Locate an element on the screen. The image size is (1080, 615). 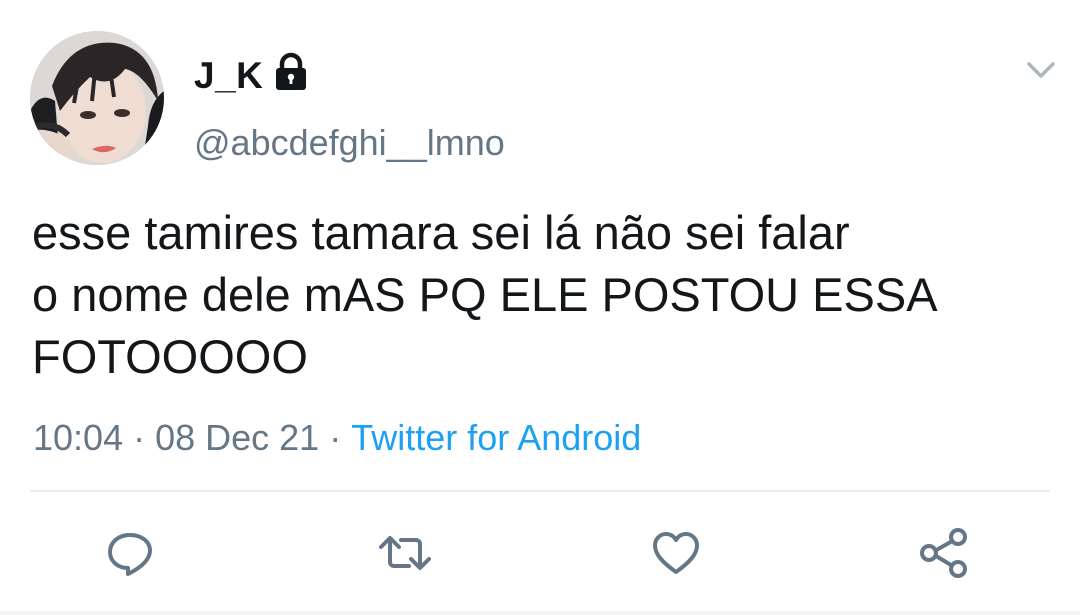
display-name: J_K is located at coordinates (228, 76).